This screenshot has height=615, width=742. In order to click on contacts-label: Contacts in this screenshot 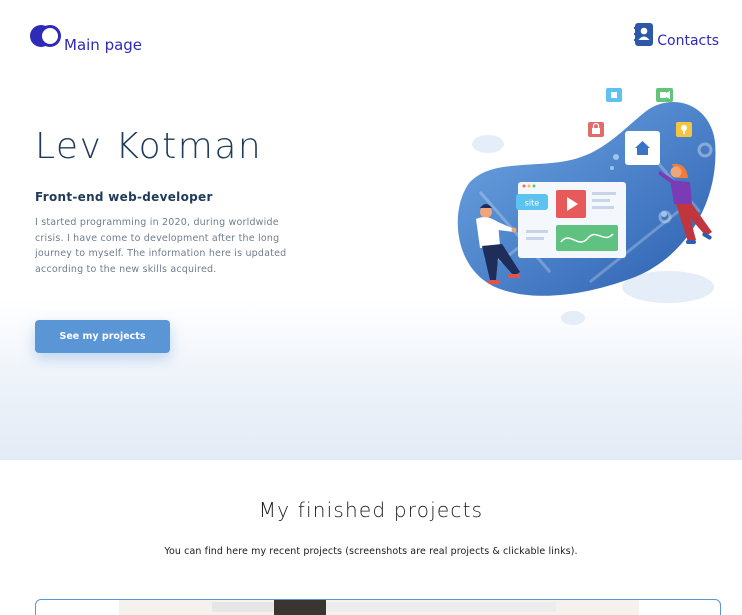, I will do `click(688, 41)`.